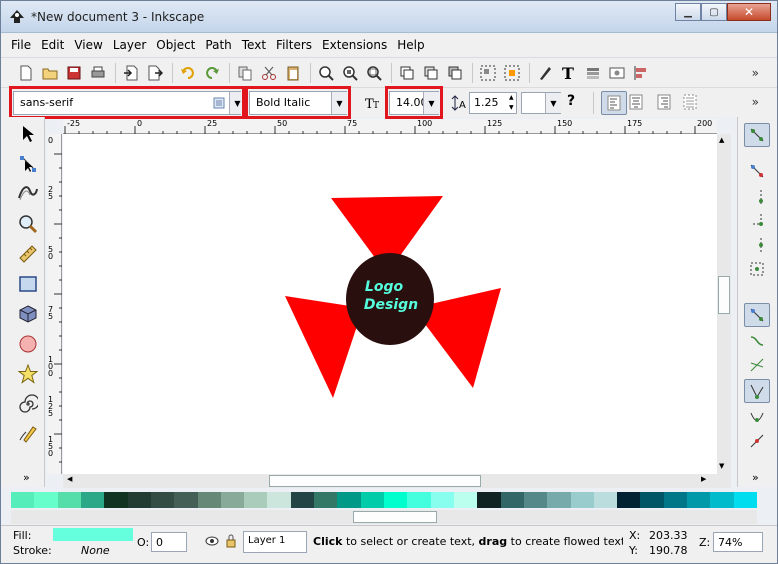 This screenshot has width=778, height=564. I want to click on snap-bbox-icon, so click(757, 171).